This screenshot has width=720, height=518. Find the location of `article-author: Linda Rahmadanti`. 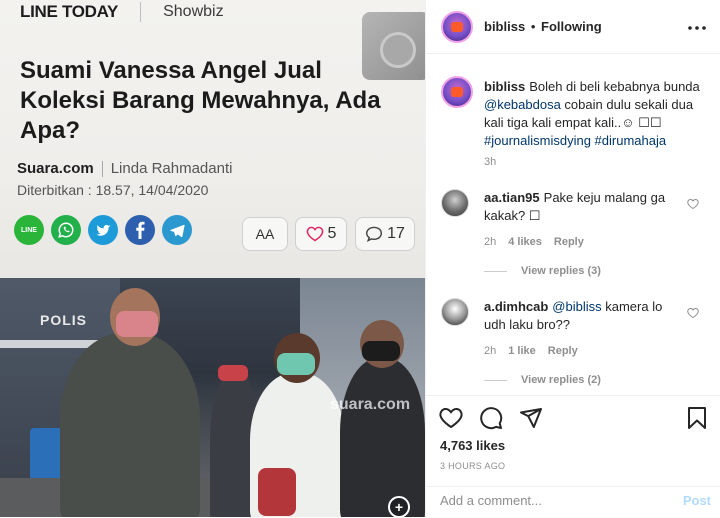

article-author: Linda Rahmadanti is located at coordinates (171, 168).